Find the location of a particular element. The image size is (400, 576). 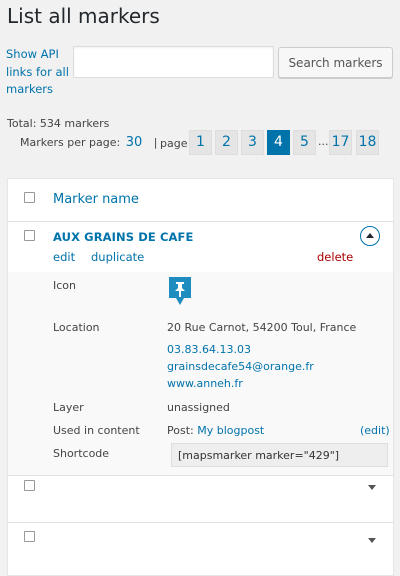

total-count: Total: 534 markers is located at coordinates (58, 123).